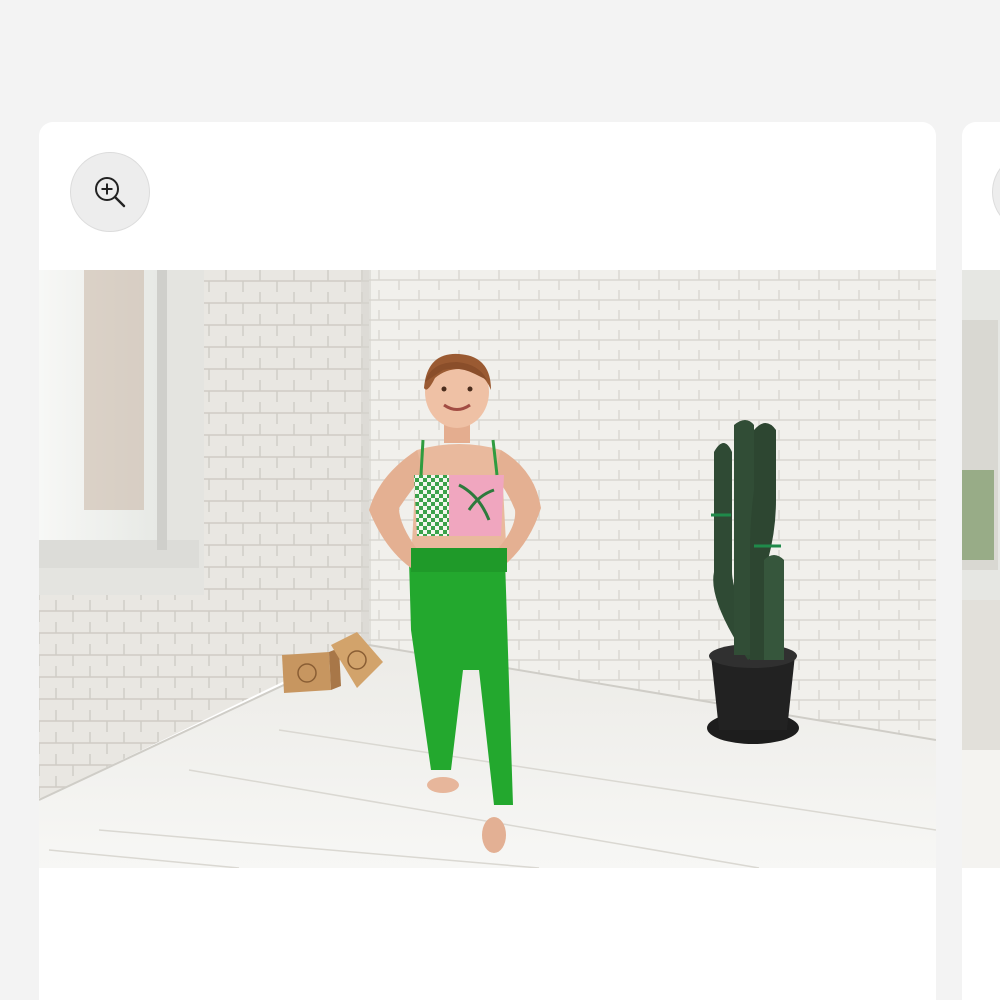  I want to click on next-product-photo, so click(981, 569).